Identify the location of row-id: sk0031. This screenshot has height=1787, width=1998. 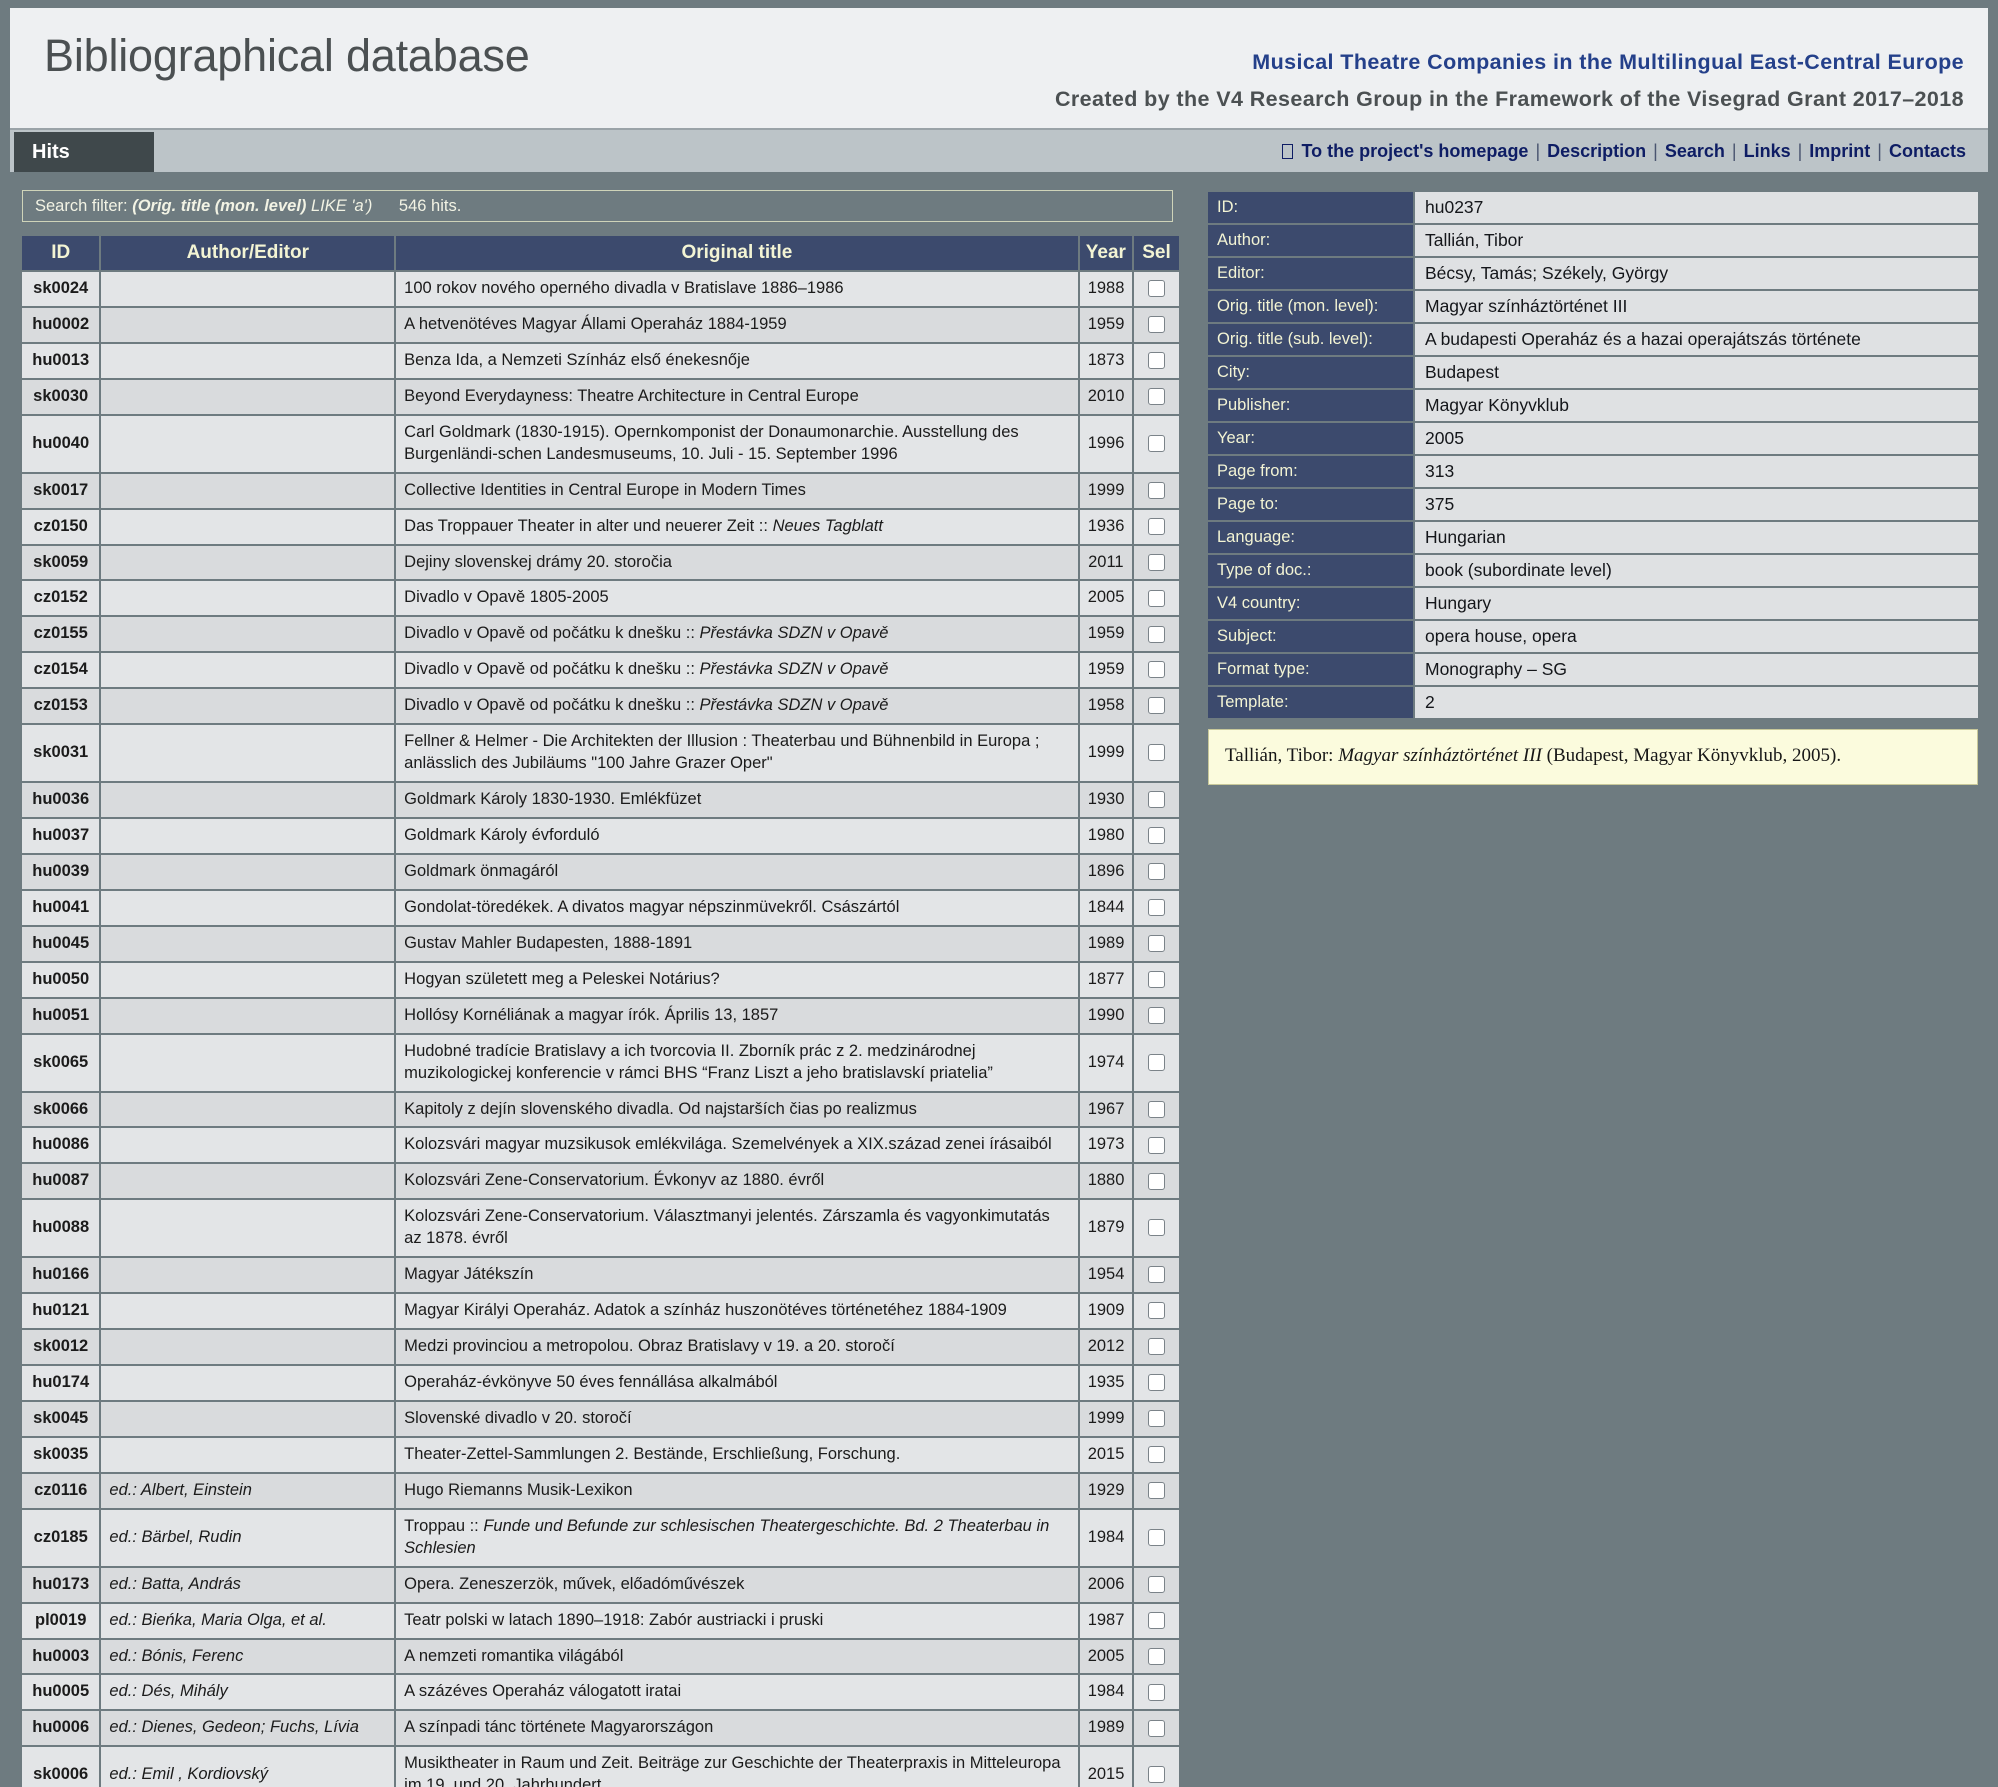
(62, 753).